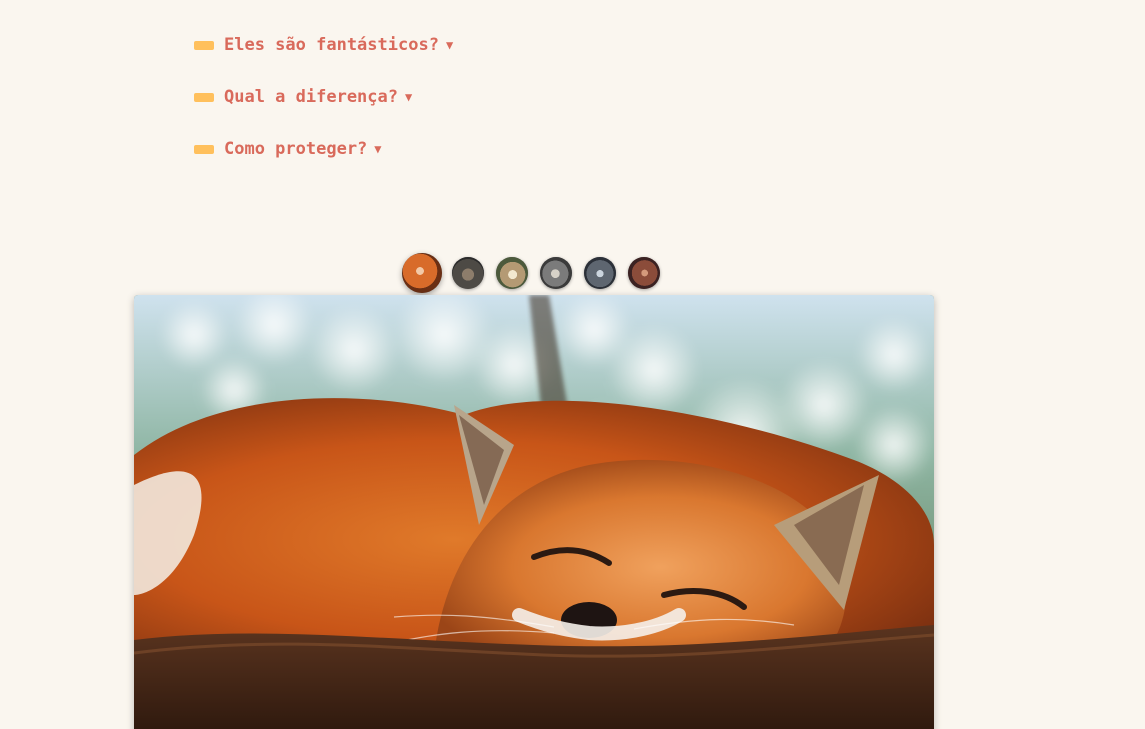 This screenshot has height=729, width=1145. Describe the element at coordinates (323, 60) in the screenshot. I see `faq-item-eles-sao-fantasticos: Eles são fantásticos? ▼` at that location.